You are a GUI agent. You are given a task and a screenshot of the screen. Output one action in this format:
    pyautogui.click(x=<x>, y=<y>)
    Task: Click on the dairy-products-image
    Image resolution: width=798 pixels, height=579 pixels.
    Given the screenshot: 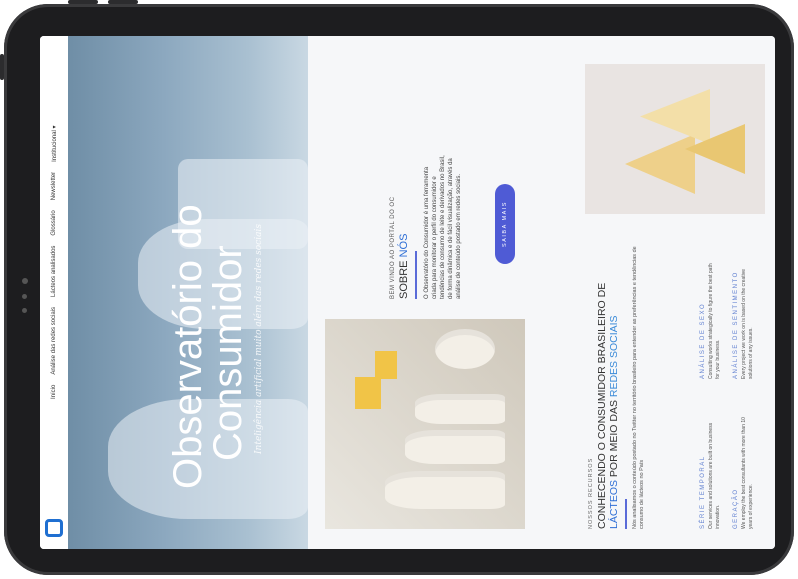 What is the action you would take?
    pyautogui.click(x=425, y=424)
    